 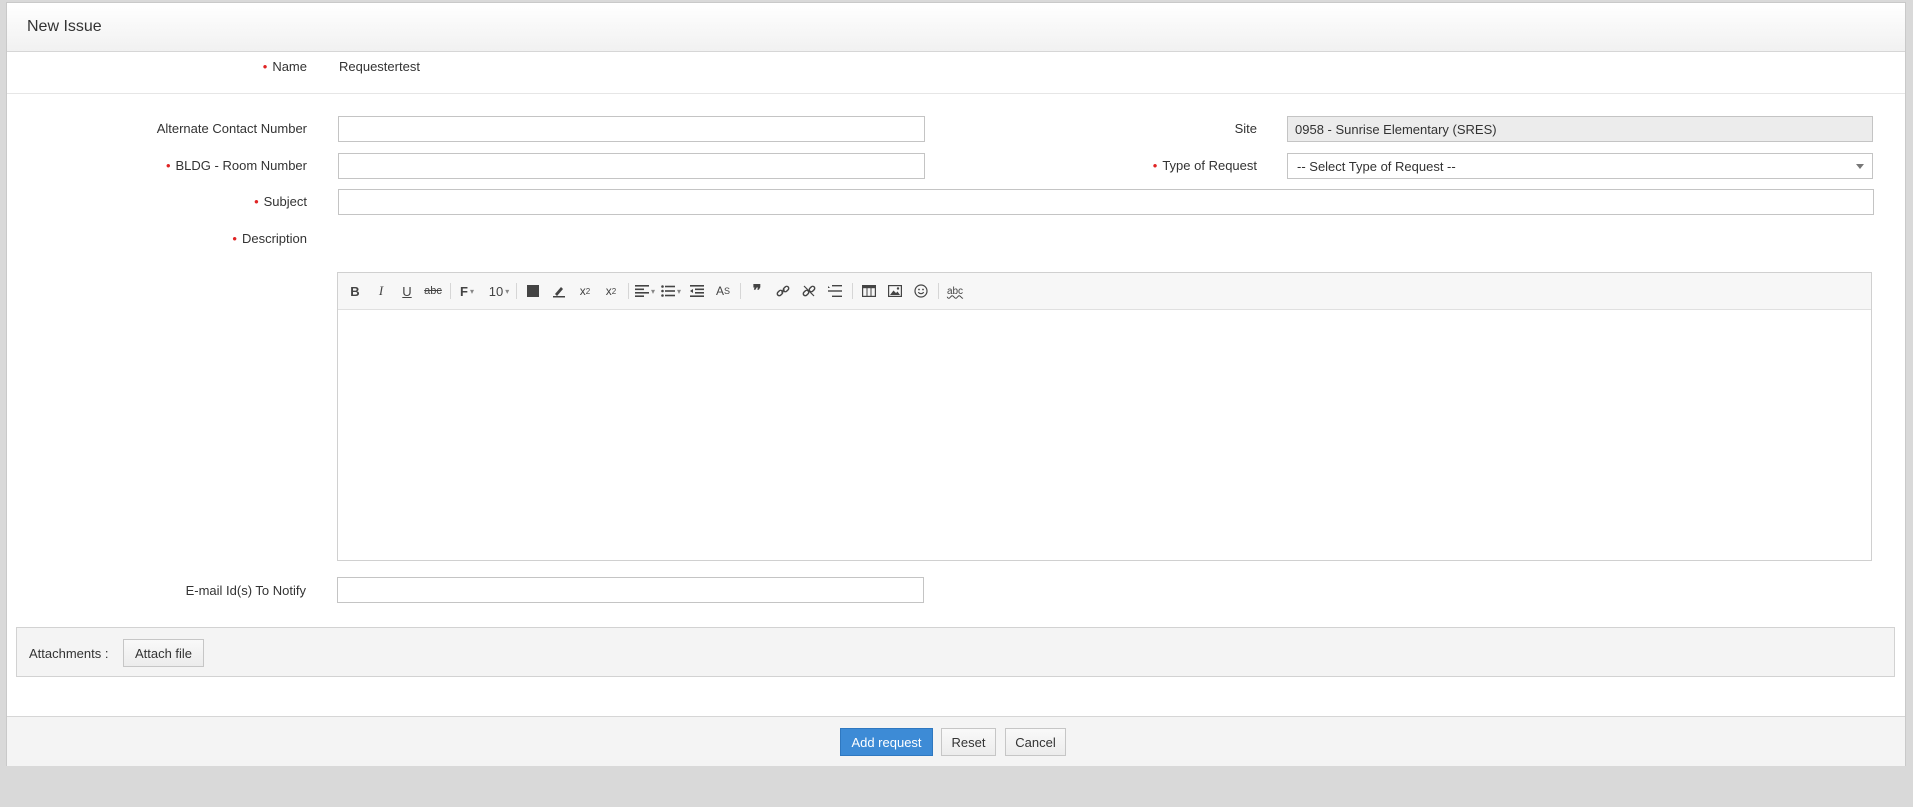 I want to click on form-footer: Add request Reset Cancel, so click(x=956, y=741).